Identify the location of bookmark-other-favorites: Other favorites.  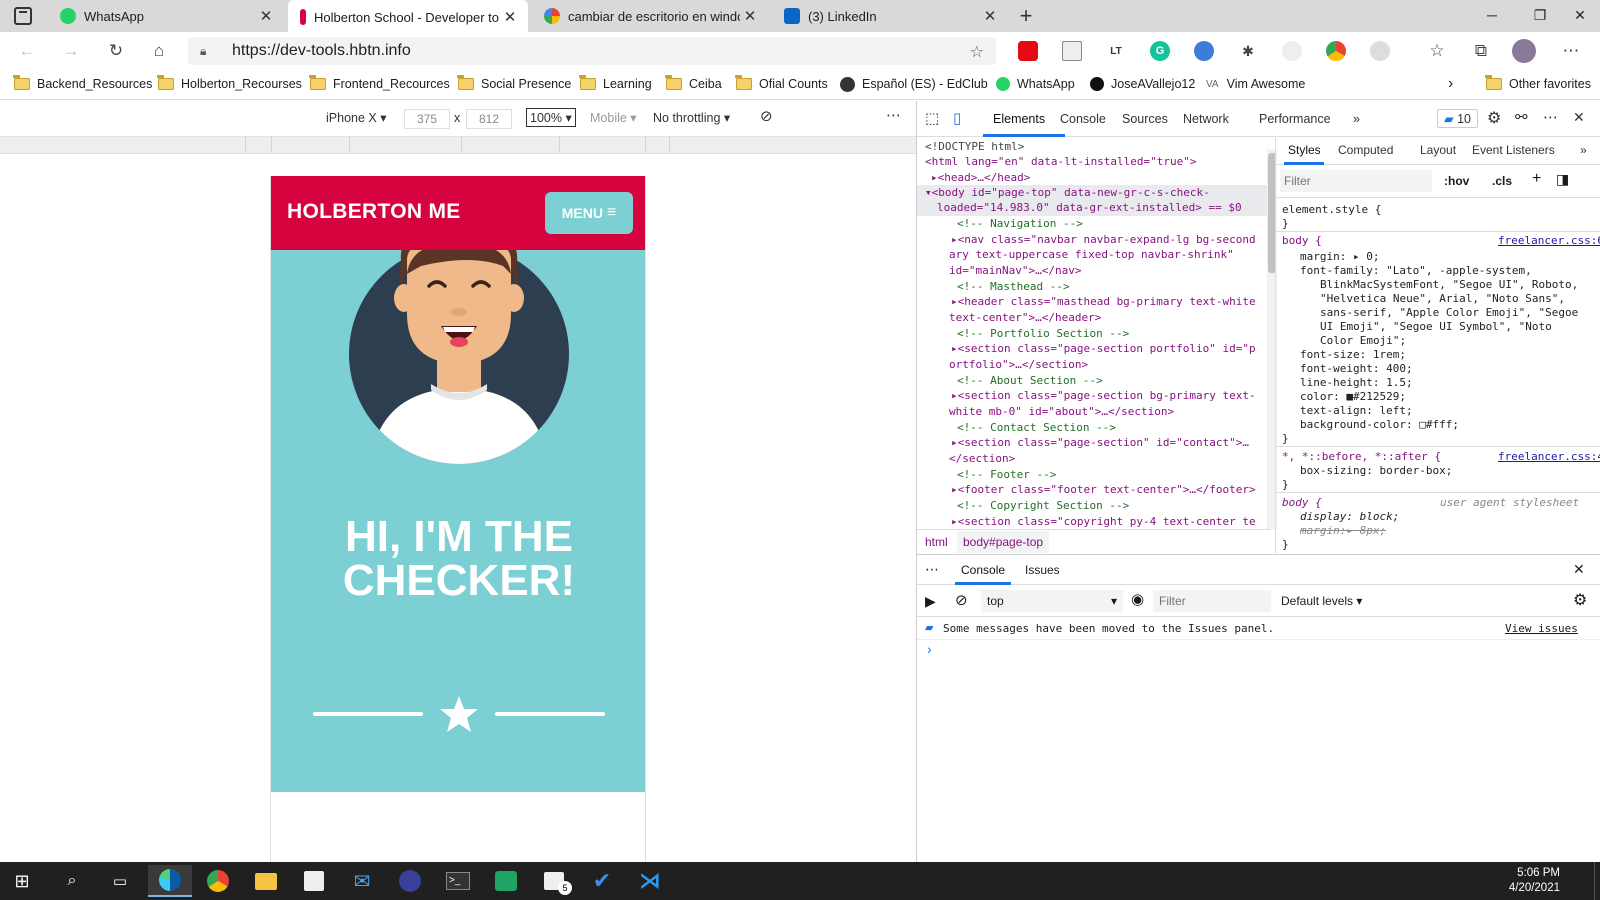
(1538, 84).